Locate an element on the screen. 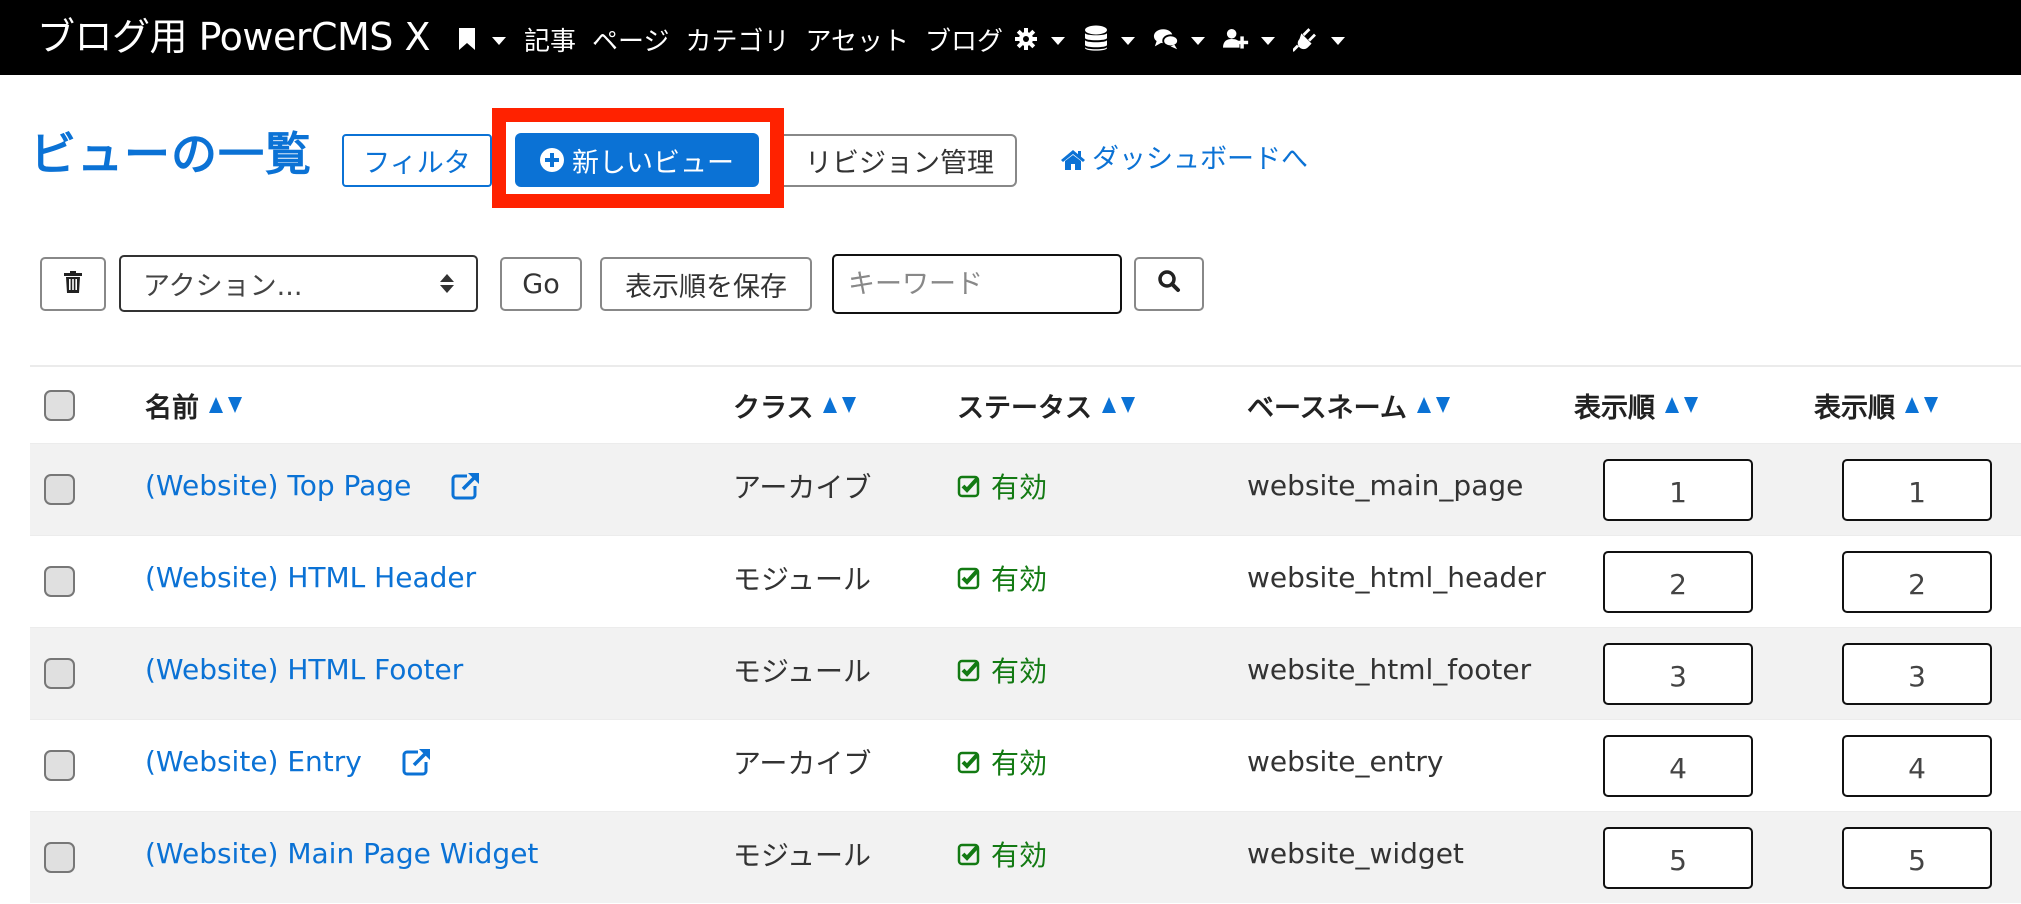 The height and width of the screenshot is (904, 2021). check-square-icon is located at coordinates (969, 762).